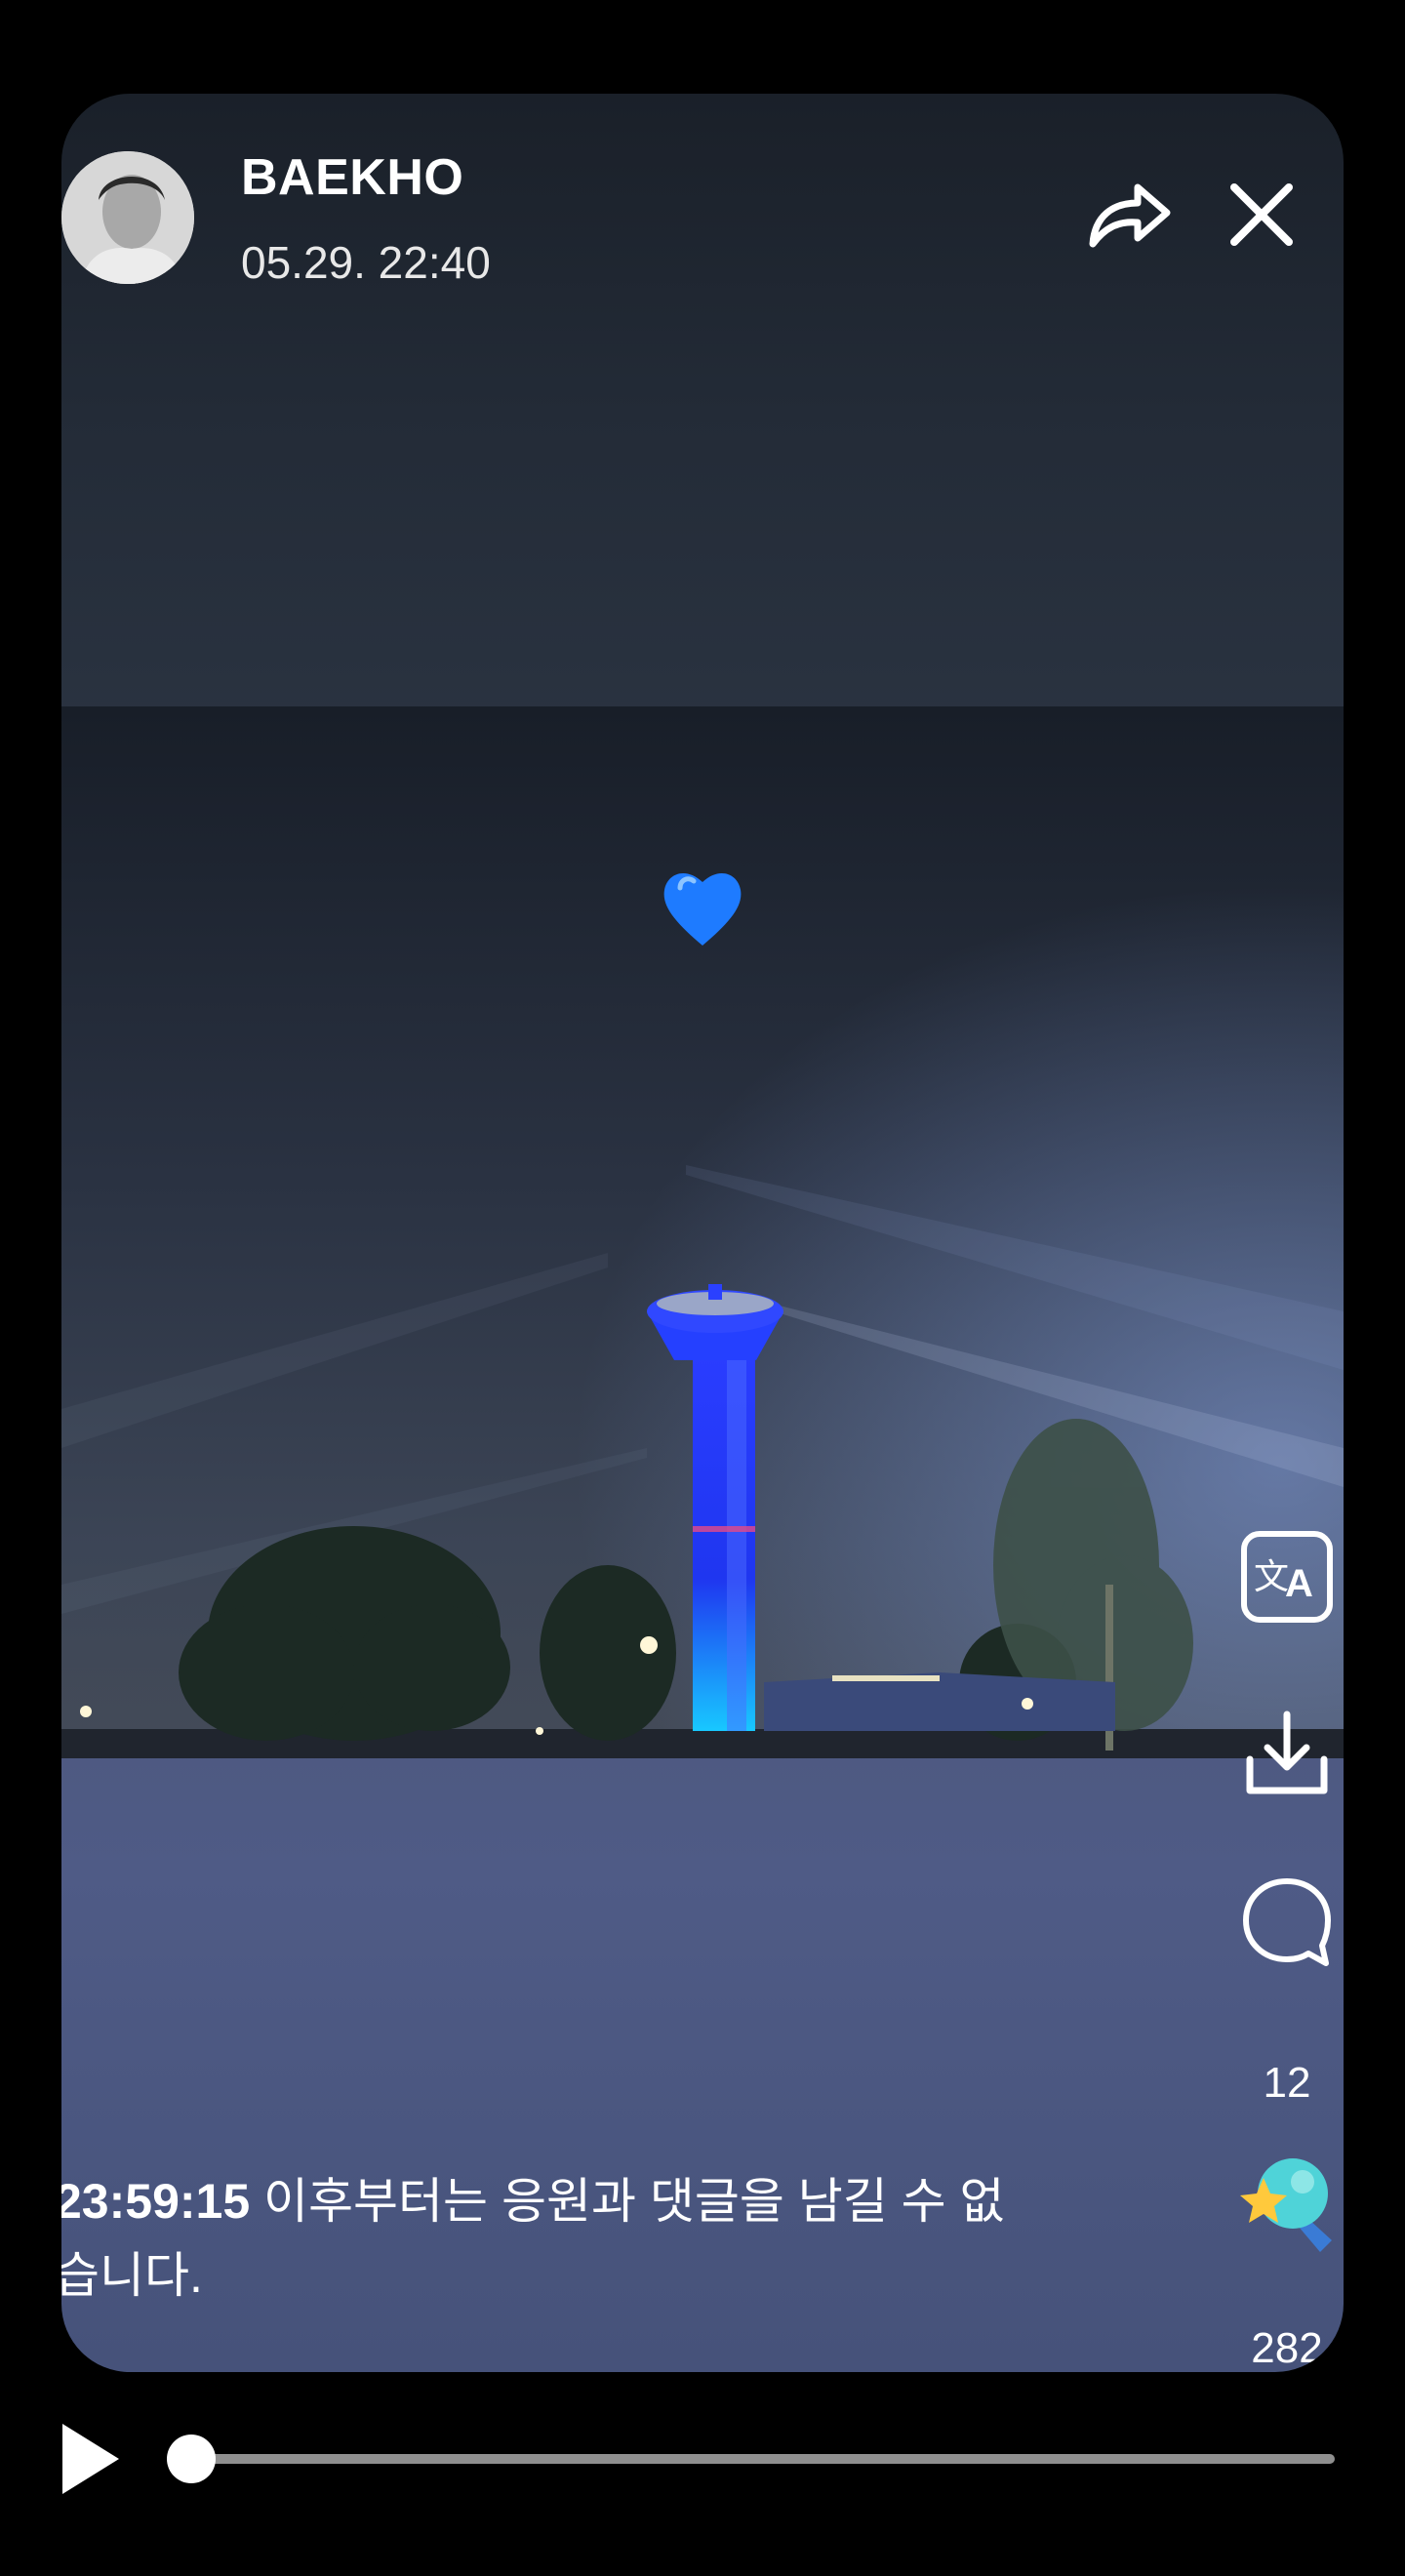 Image resolution: width=1405 pixels, height=2576 pixels. What do you see at coordinates (1299, 1583) in the screenshot?
I see `svg-text: A` at bounding box center [1299, 1583].